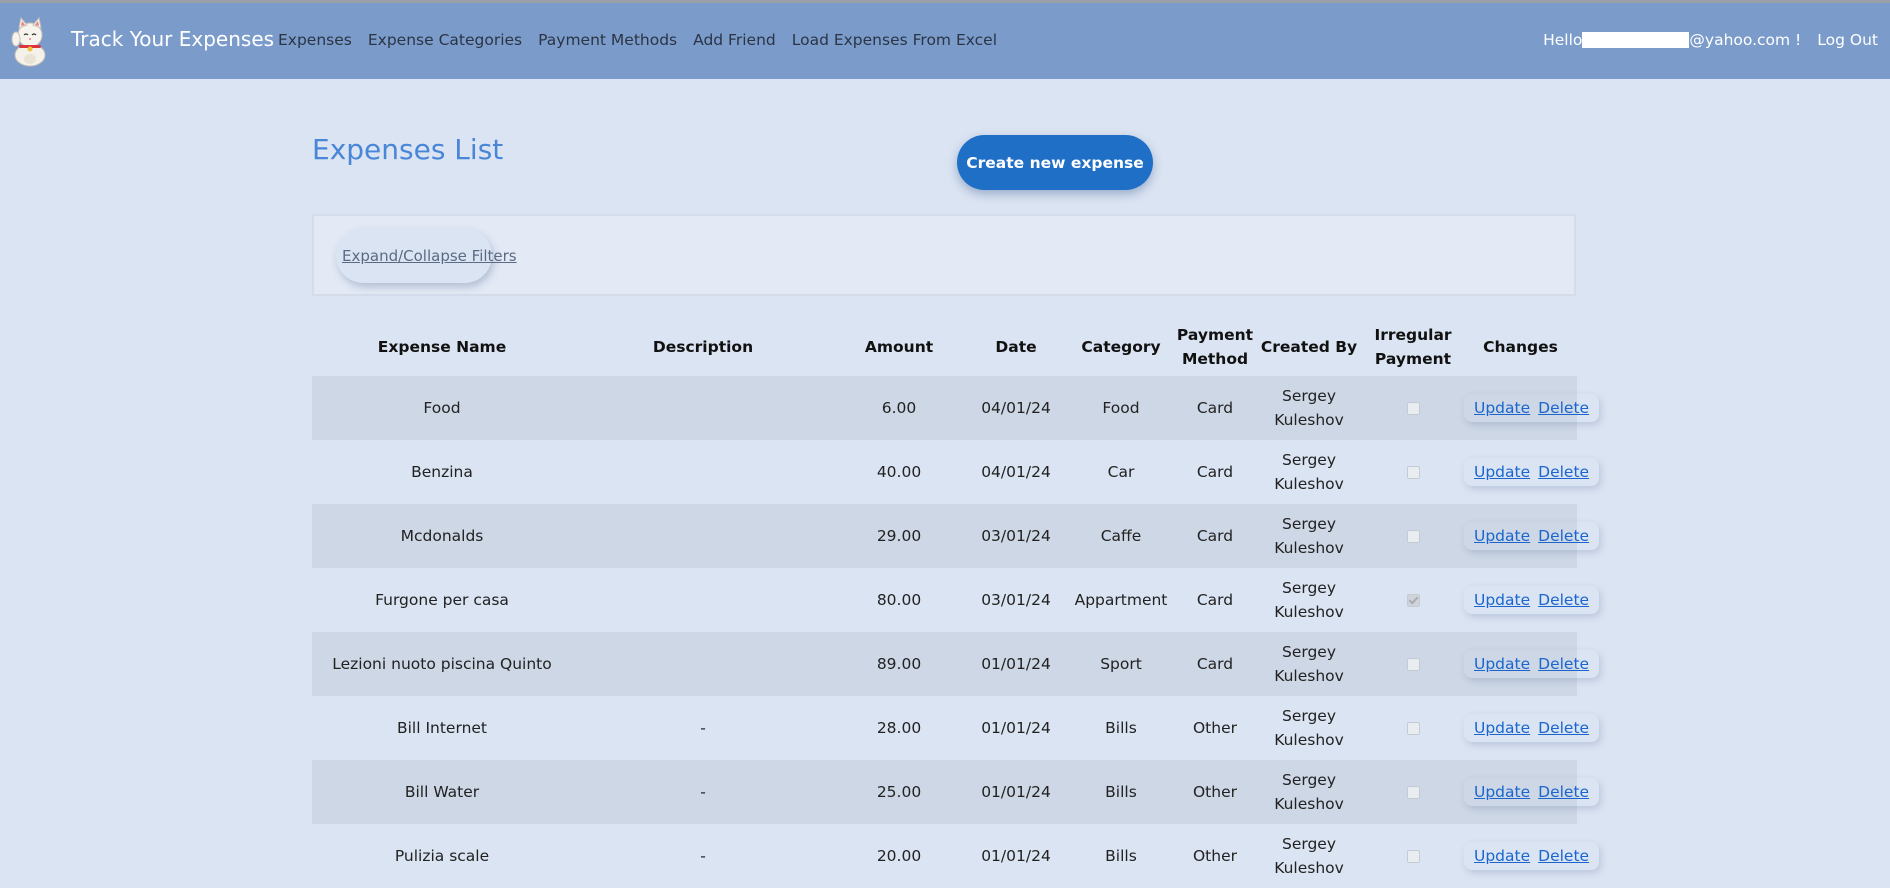 The width and height of the screenshot is (1890, 888). What do you see at coordinates (899, 856) in the screenshot?
I see `cell-amount: 20.00` at bounding box center [899, 856].